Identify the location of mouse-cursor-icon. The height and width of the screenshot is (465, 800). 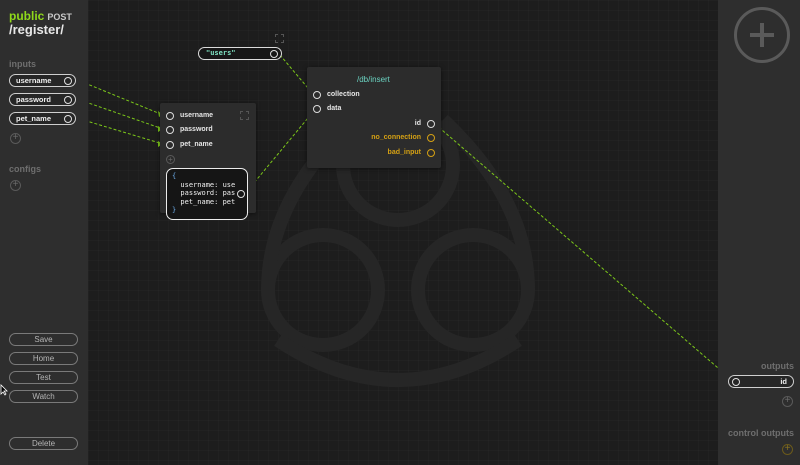
(4, 390).